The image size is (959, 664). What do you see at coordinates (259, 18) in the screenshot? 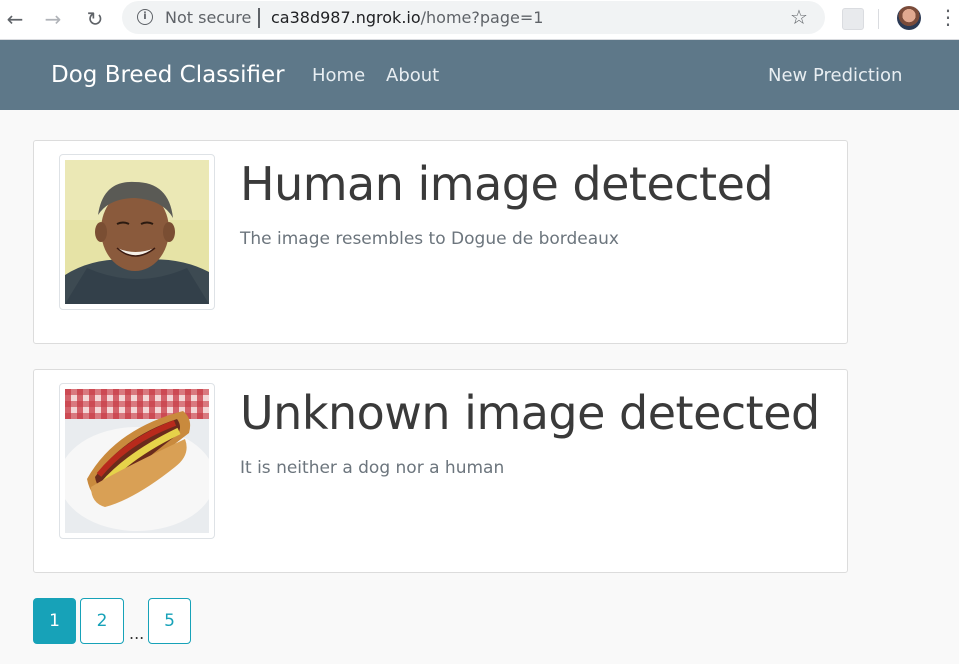
I see `omnibox-divider` at bounding box center [259, 18].